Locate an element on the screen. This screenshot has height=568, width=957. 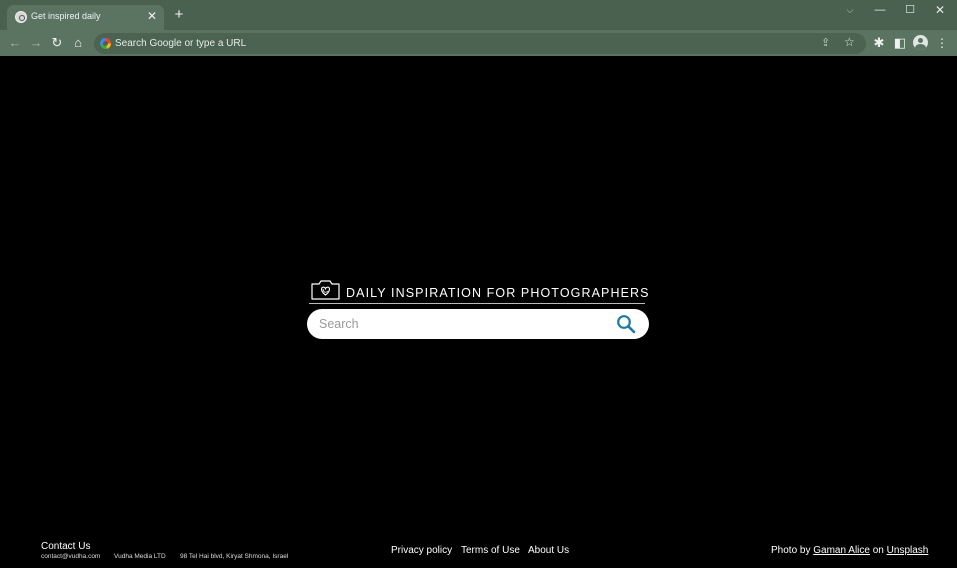
brand-header: DAILY INSPIRATION FOR PHOTOGRAPHERS is located at coordinates (478, 291).